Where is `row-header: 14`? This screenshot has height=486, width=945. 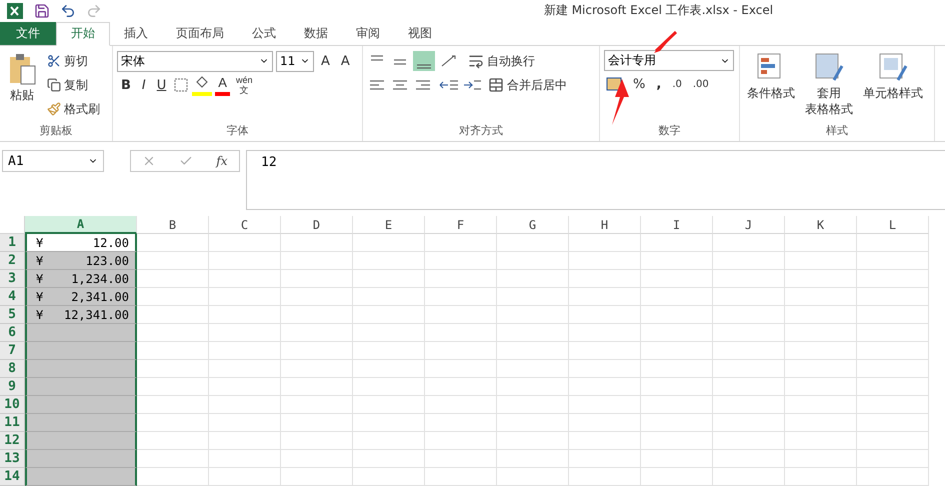 row-header: 14 is located at coordinates (12, 477).